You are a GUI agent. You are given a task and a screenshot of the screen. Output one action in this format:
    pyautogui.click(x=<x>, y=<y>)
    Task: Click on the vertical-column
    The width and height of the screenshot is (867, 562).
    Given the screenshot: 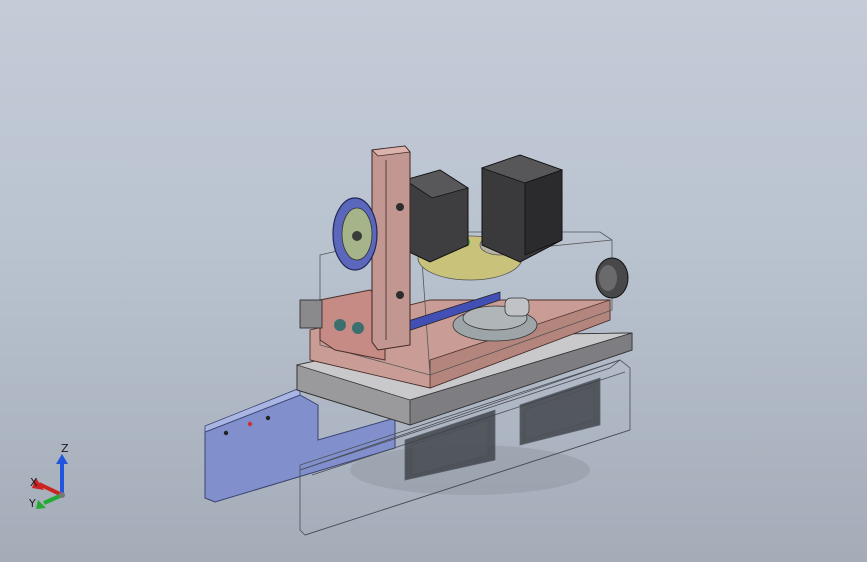 What is the action you would take?
    pyautogui.click(x=391, y=248)
    